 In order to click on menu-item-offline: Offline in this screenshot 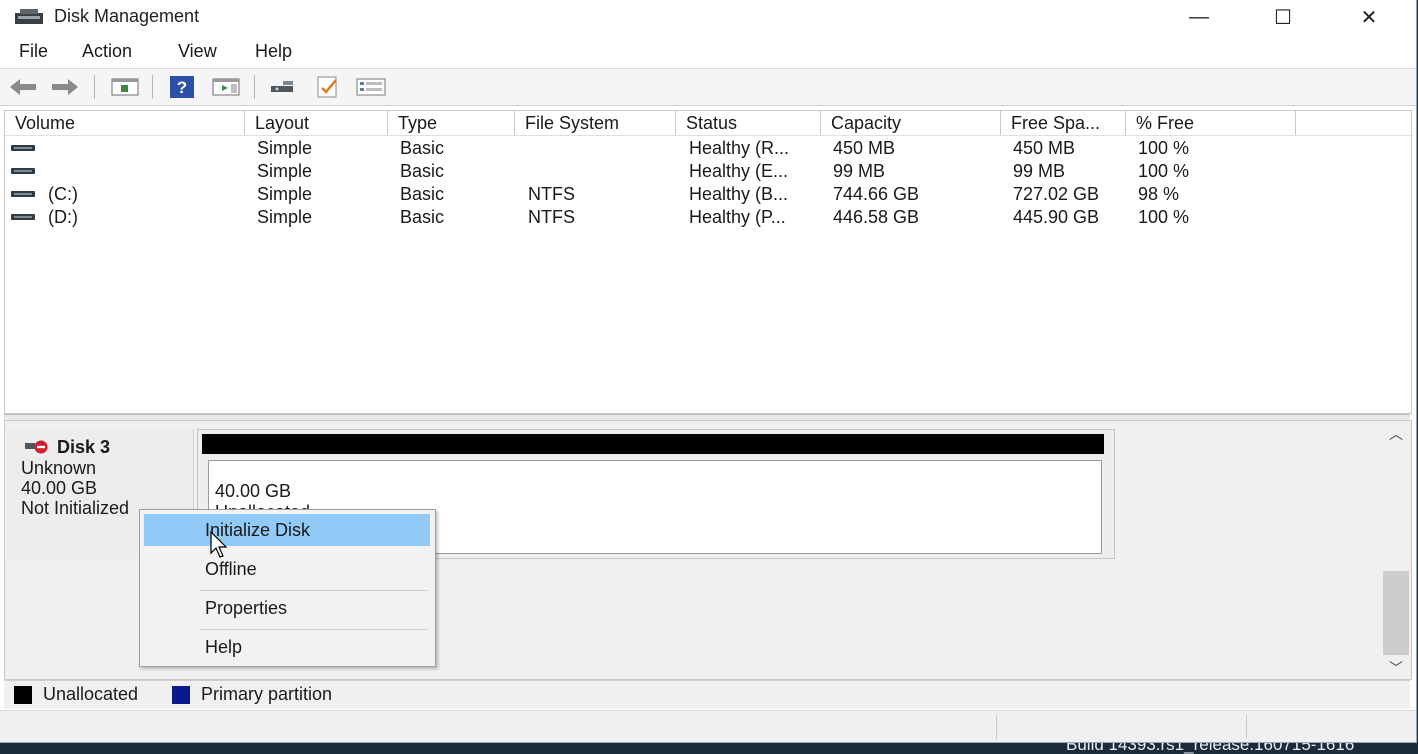, I will do `click(287, 569)`.